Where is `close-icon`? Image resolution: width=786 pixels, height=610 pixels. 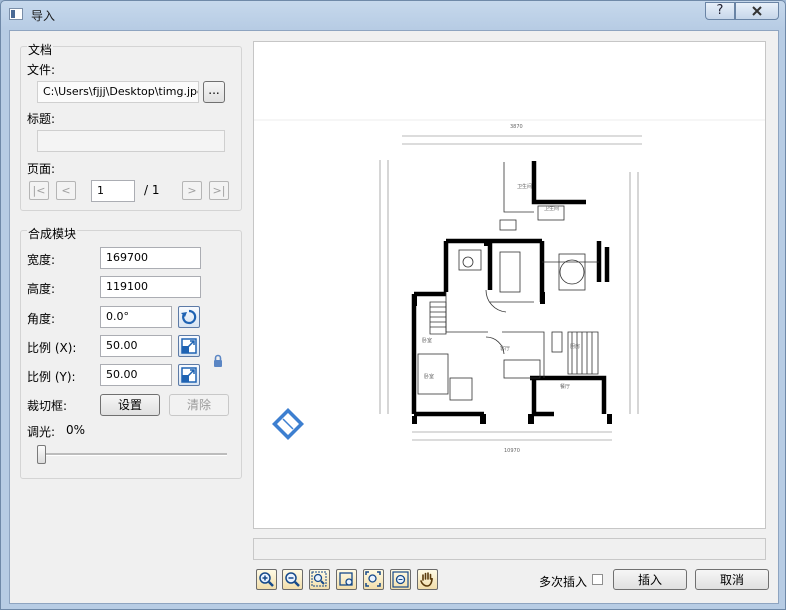
close-icon is located at coordinates (757, 11).